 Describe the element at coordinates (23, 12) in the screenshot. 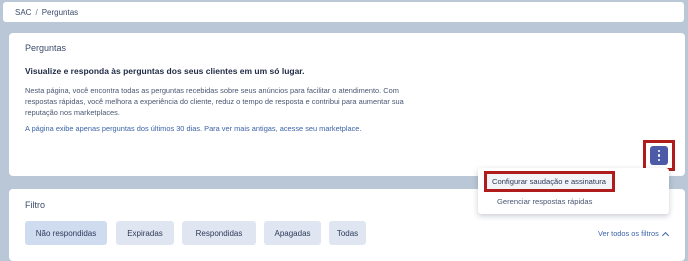

I see `breadcrumb-root: SAC` at that location.